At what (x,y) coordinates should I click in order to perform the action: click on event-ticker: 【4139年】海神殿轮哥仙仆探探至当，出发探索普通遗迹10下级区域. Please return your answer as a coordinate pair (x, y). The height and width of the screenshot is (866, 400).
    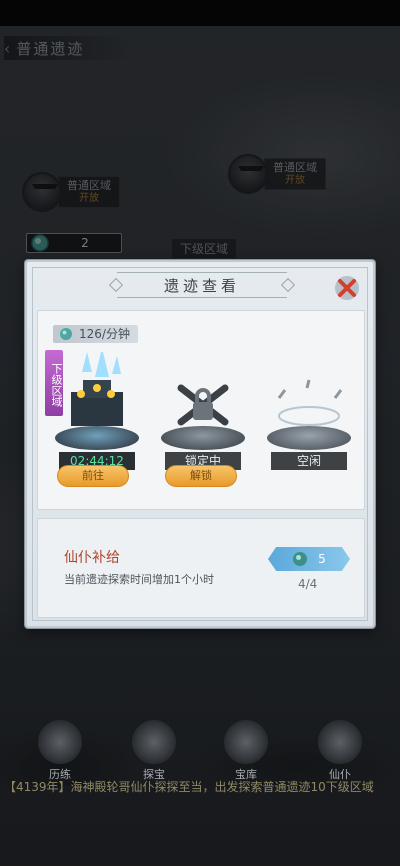
    Looking at the image, I should click on (189, 787).